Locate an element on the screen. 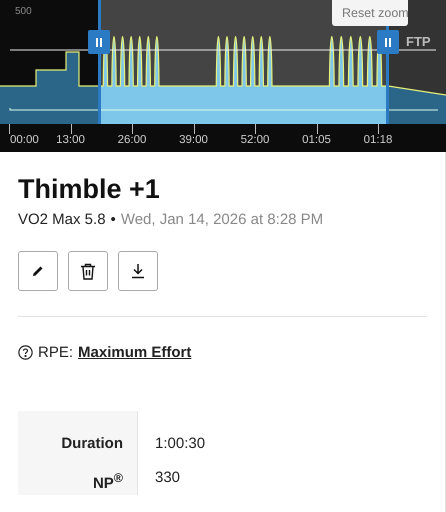  edit-button is located at coordinates (38, 271).